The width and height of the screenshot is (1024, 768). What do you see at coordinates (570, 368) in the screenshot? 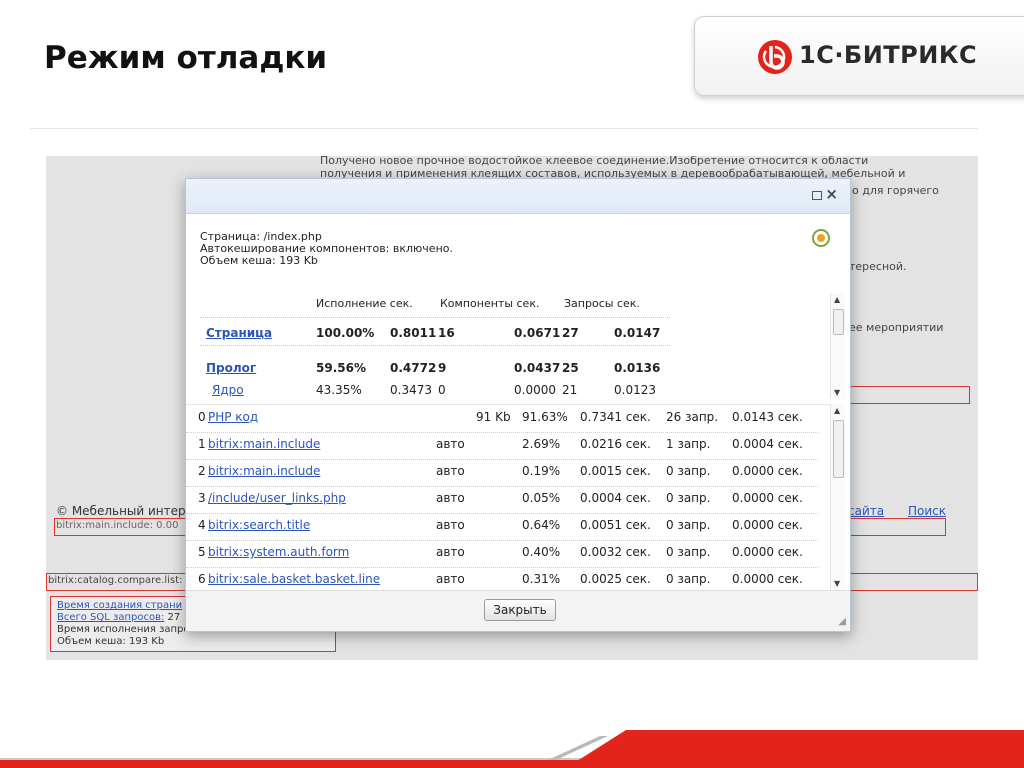
I see `summary-row-q-count: 25` at bounding box center [570, 368].